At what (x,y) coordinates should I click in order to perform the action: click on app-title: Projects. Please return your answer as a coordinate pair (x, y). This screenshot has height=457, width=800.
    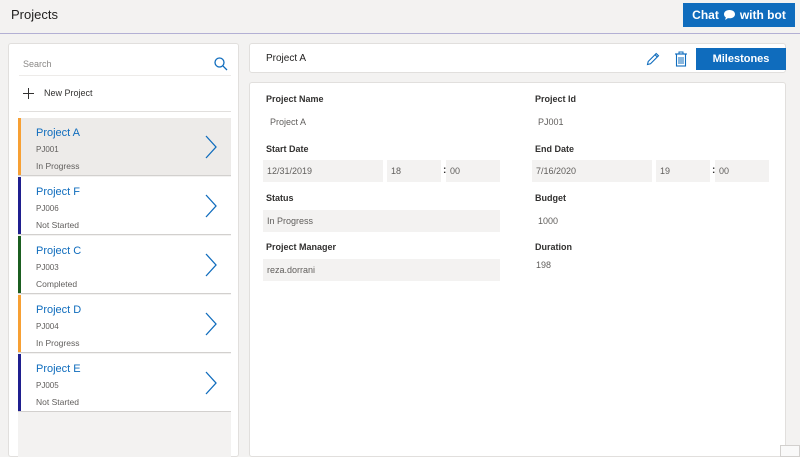
    Looking at the image, I should click on (34, 14).